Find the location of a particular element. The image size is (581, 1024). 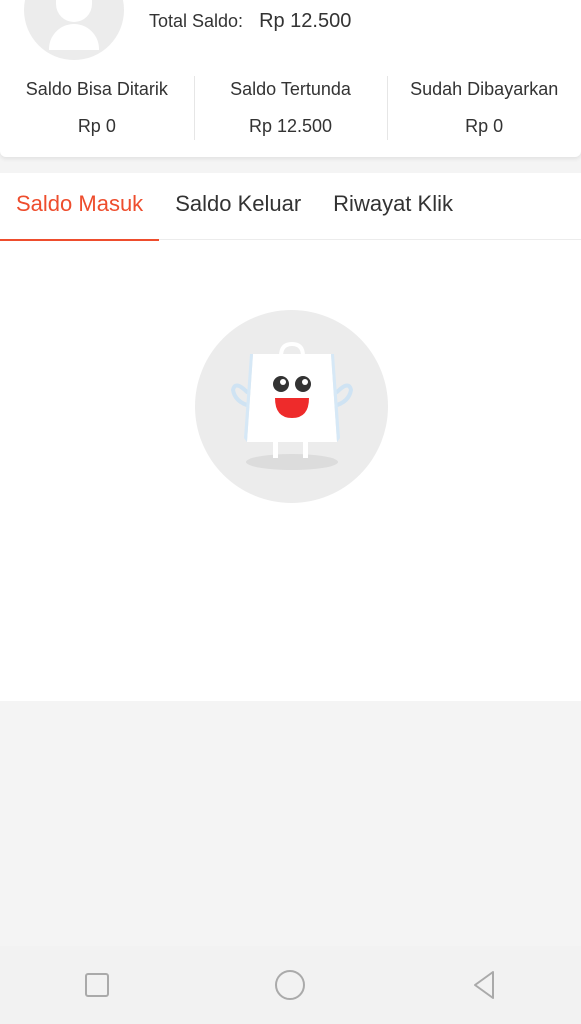

total-balance-label: Total Saldo: is located at coordinates (196, 21).